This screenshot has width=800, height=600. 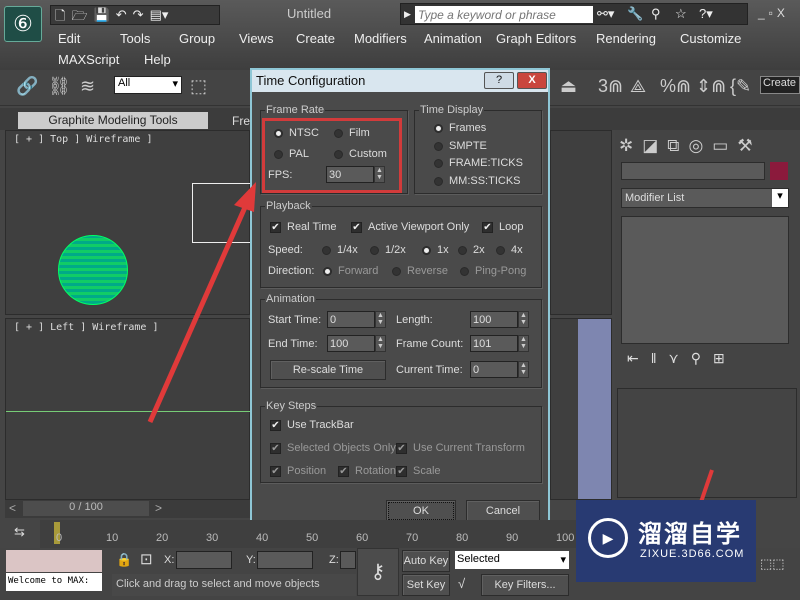 What do you see at coordinates (198, 313) in the screenshot?
I see `arrow-shaft` at bounding box center [198, 313].